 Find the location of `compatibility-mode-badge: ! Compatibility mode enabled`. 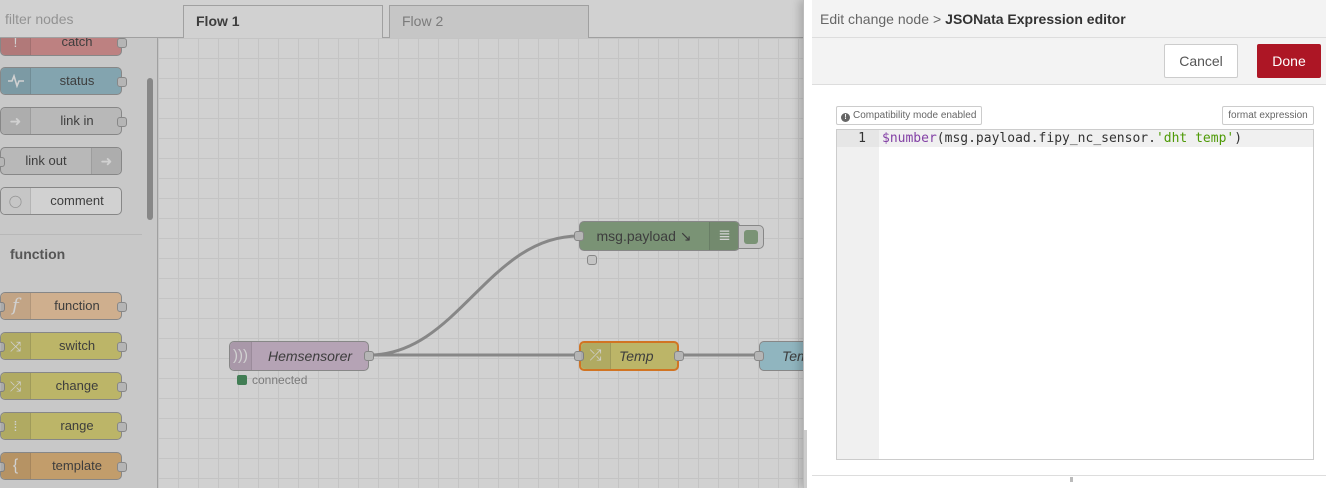

compatibility-mode-badge: ! Compatibility mode enabled is located at coordinates (909, 115).